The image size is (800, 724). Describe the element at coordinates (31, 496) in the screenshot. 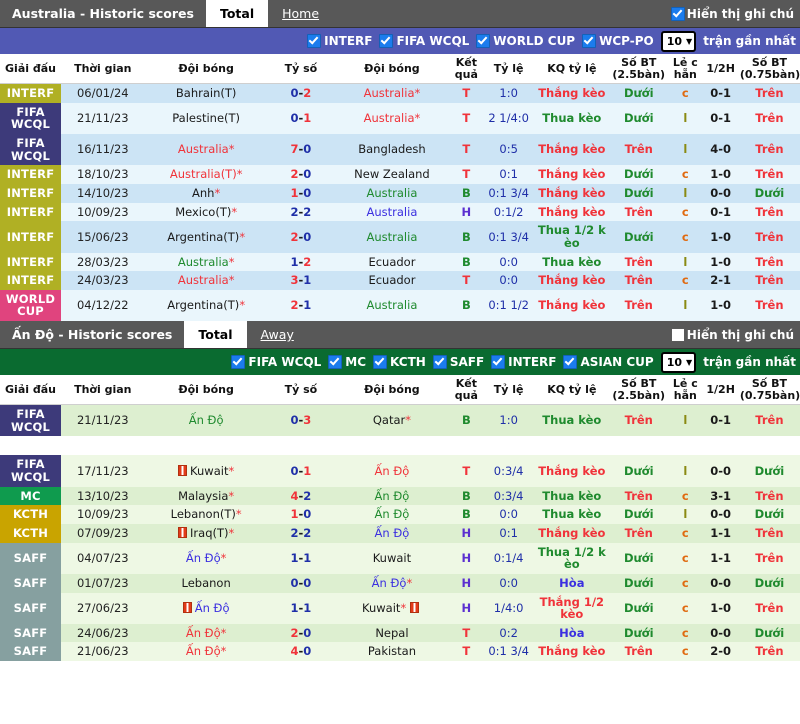

I see `league-badge: MC` at that location.